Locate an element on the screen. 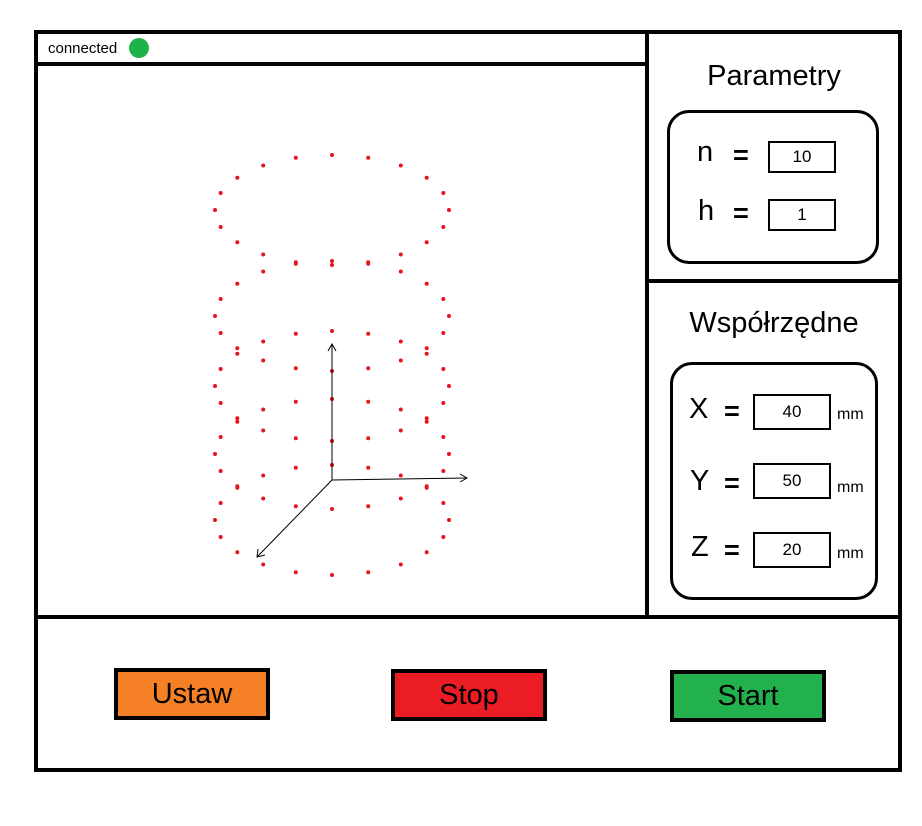  coord-z-unit: mm is located at coordinates (850, 553).